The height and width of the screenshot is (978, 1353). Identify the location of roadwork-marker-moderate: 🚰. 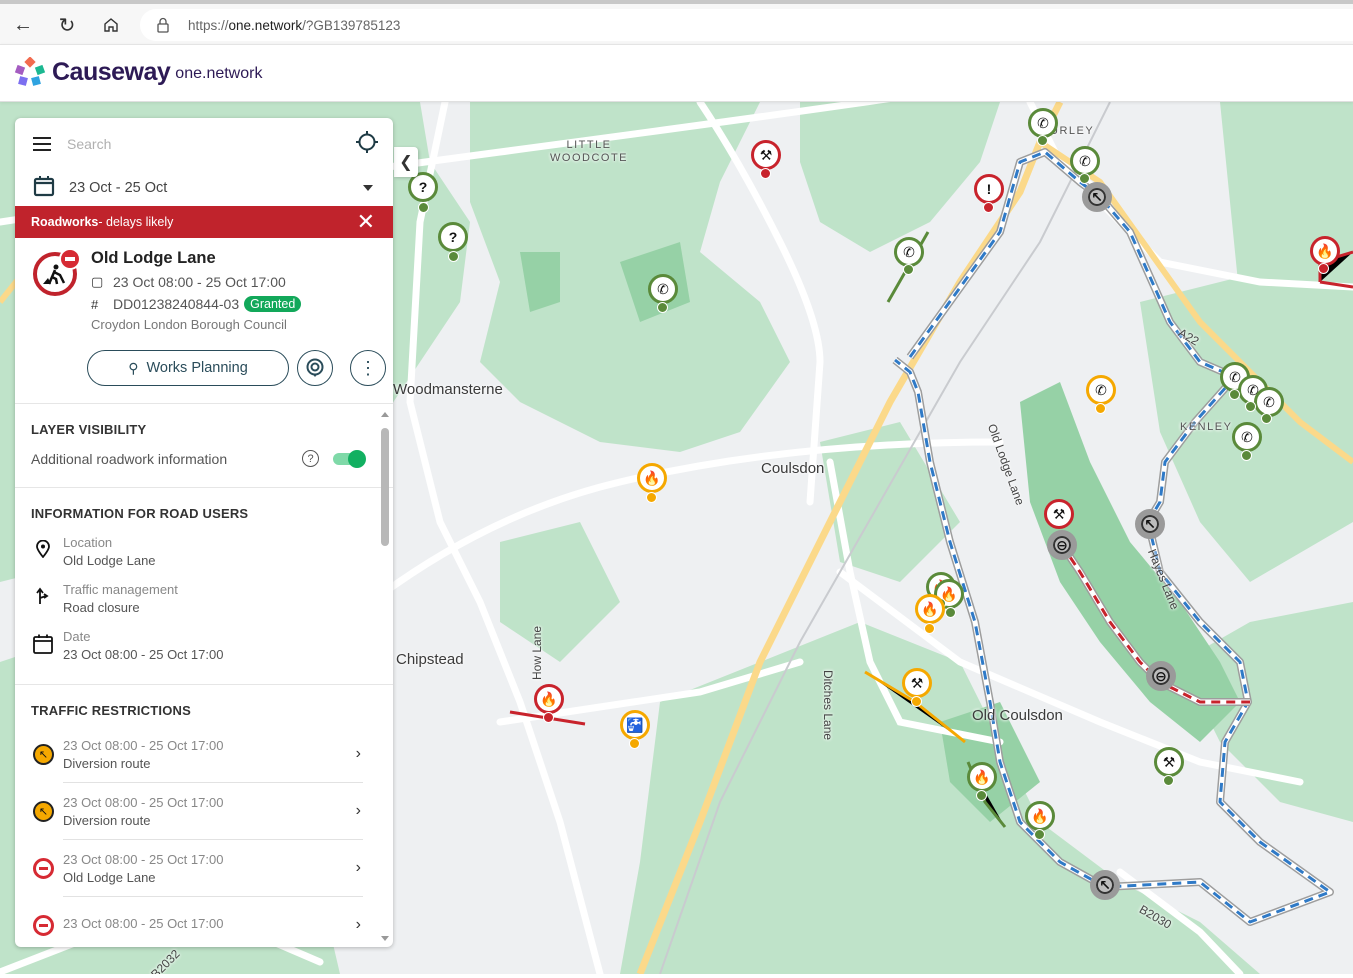
(635, 725).